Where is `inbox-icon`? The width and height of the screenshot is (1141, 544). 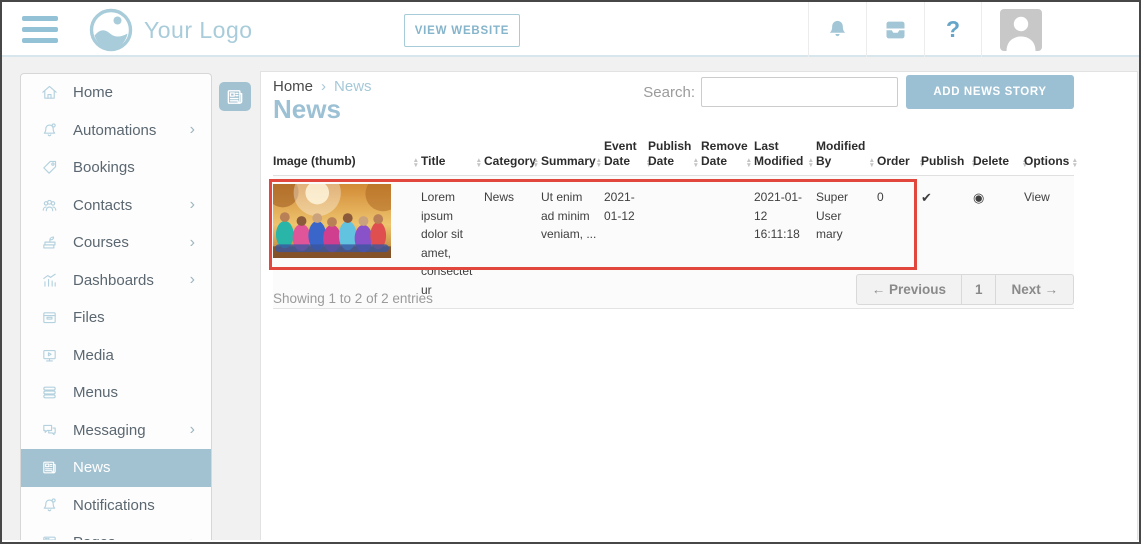
inbox-icon is located at coordinates (895, 29).